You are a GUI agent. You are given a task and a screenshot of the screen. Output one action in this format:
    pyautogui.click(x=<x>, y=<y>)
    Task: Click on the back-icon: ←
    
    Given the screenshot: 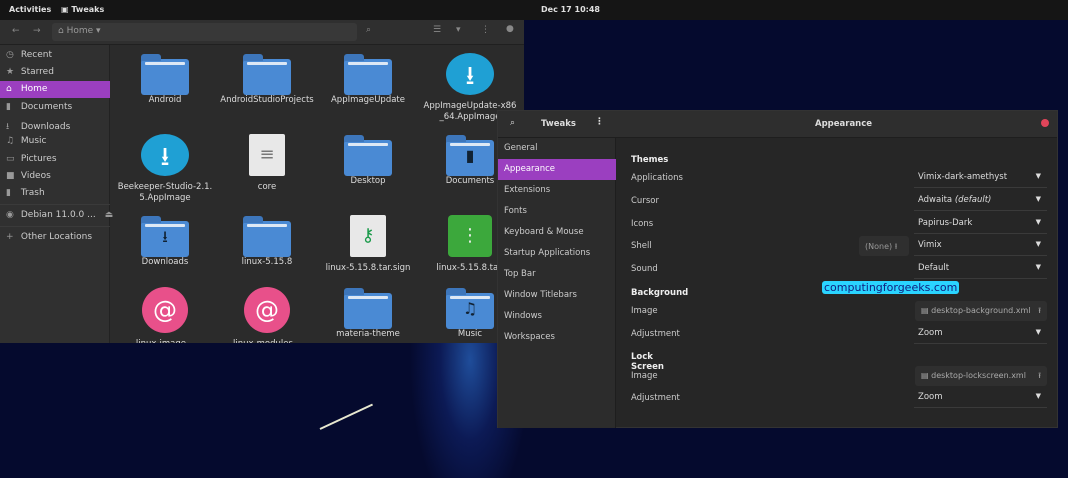 What is the action you would take?
    pyautogui.click(x=16, y=31)
    